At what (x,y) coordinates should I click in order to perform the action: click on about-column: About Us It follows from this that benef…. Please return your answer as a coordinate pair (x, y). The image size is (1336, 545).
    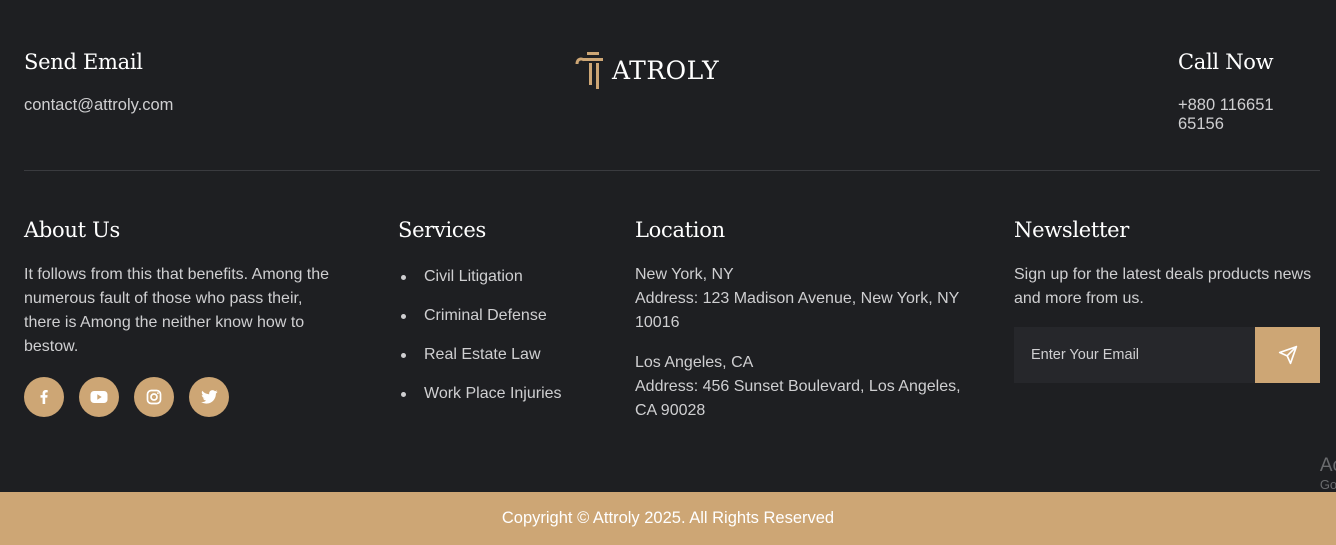
    Looking at the image, I should click on (179, 317).